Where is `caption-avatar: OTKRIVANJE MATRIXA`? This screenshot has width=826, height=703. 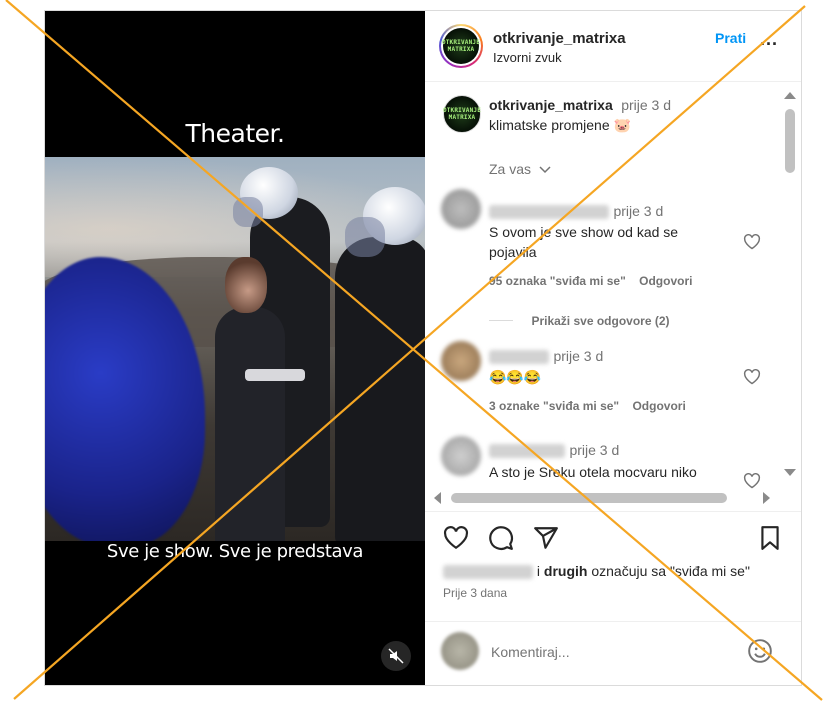 caption-avatar: OTKRIVANJE MATRIXA is located at coordinates (462, 114).